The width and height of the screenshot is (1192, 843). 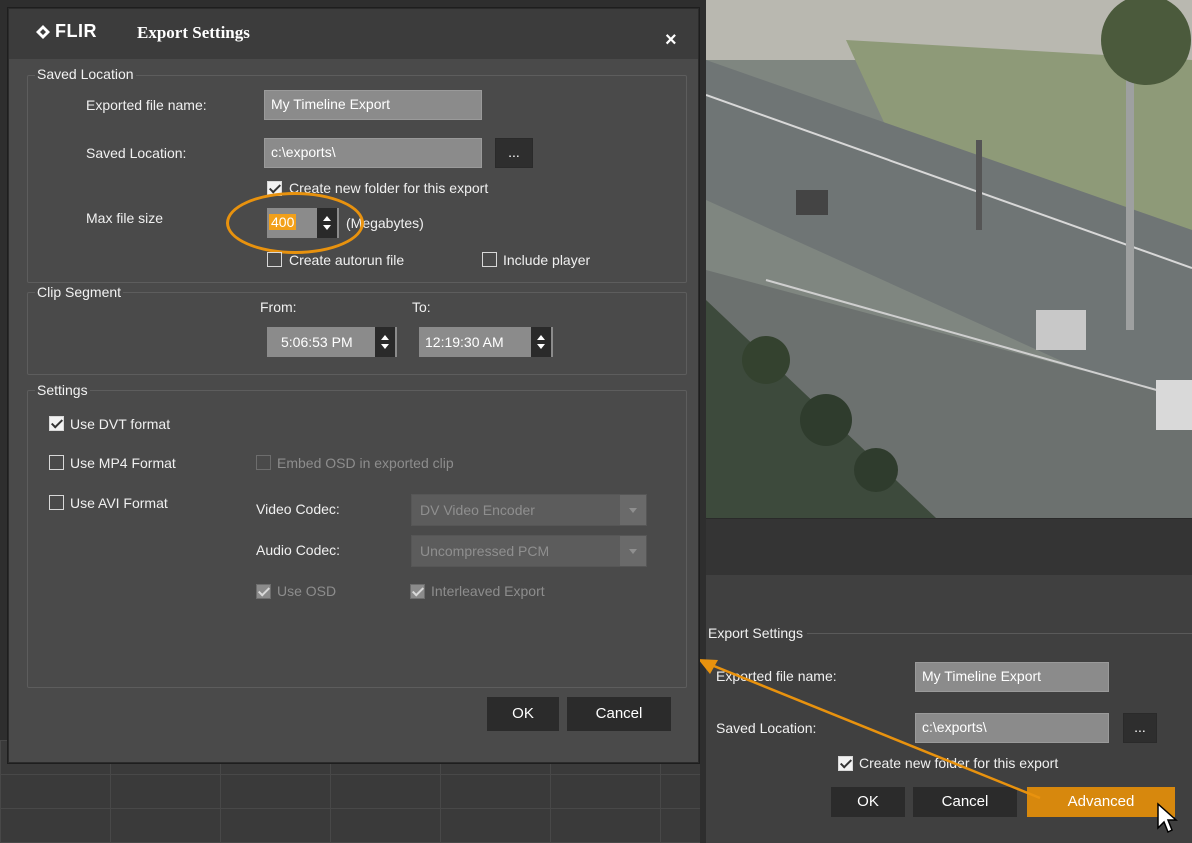 I want to click on clip-segment-legend: Clip Segment, so click(x=79, y=292).